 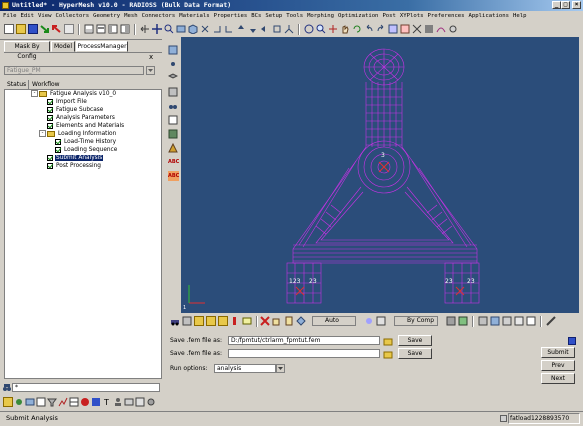 I want to click on tab-area-icon, so click(x=113, y=29).